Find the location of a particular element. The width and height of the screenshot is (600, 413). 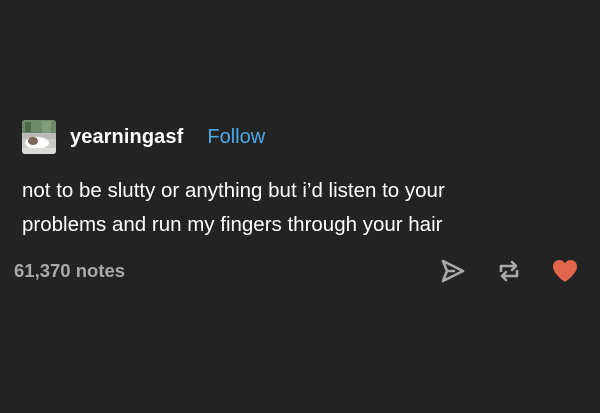

send-icon is located at coordinates (453, 271).